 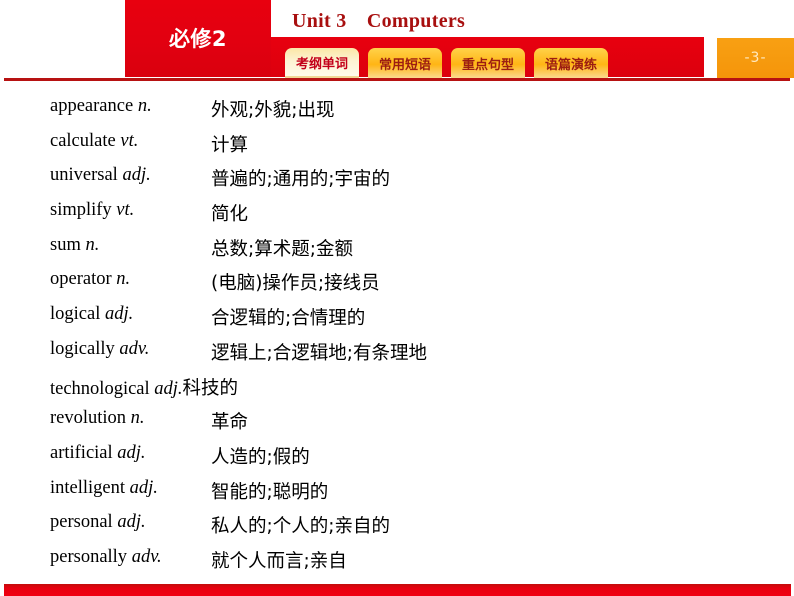 What do you see at coordinates (90, 487) in the screenshot?
I see `word-headword: intelligent` at bounding box center [90, 487].